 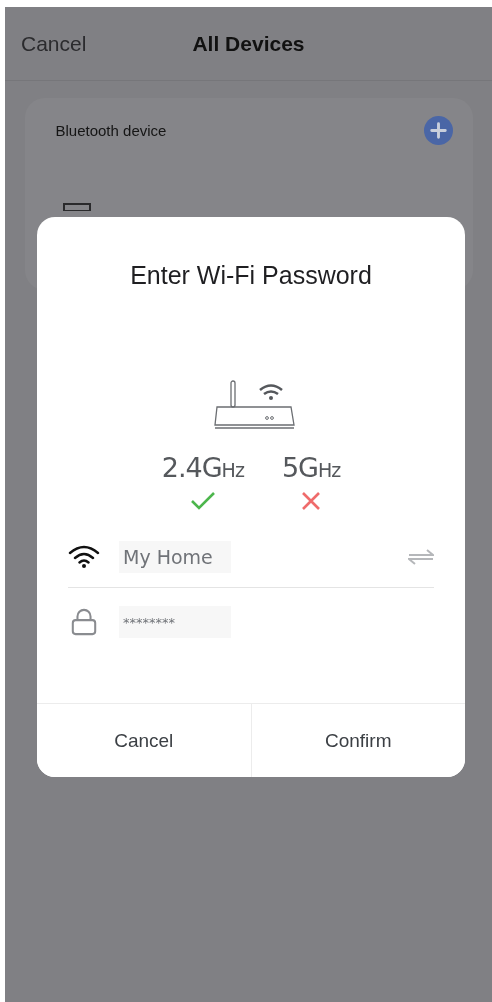 I want to click on screen-title: All Devices, so click(x=248, y=43).